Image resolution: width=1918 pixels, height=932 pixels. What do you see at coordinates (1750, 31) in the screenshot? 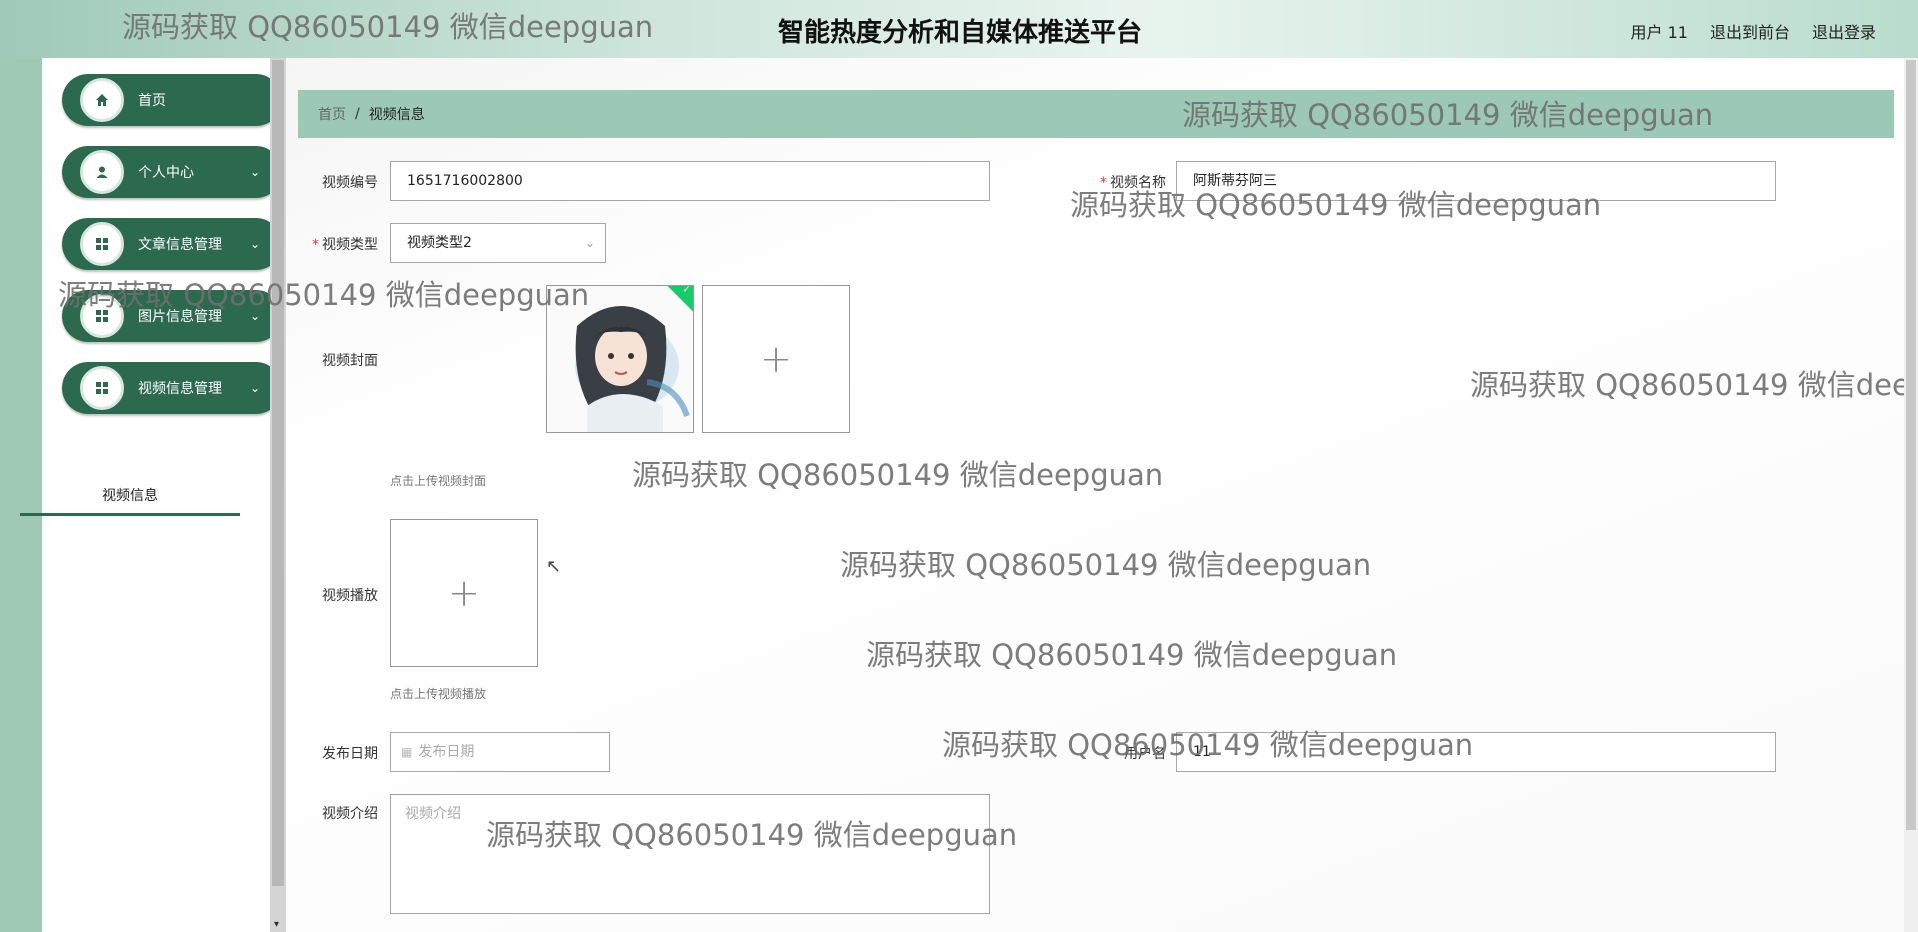
I see `back-to-front-link: 退出到前台` at bounding box center [1750, 31].